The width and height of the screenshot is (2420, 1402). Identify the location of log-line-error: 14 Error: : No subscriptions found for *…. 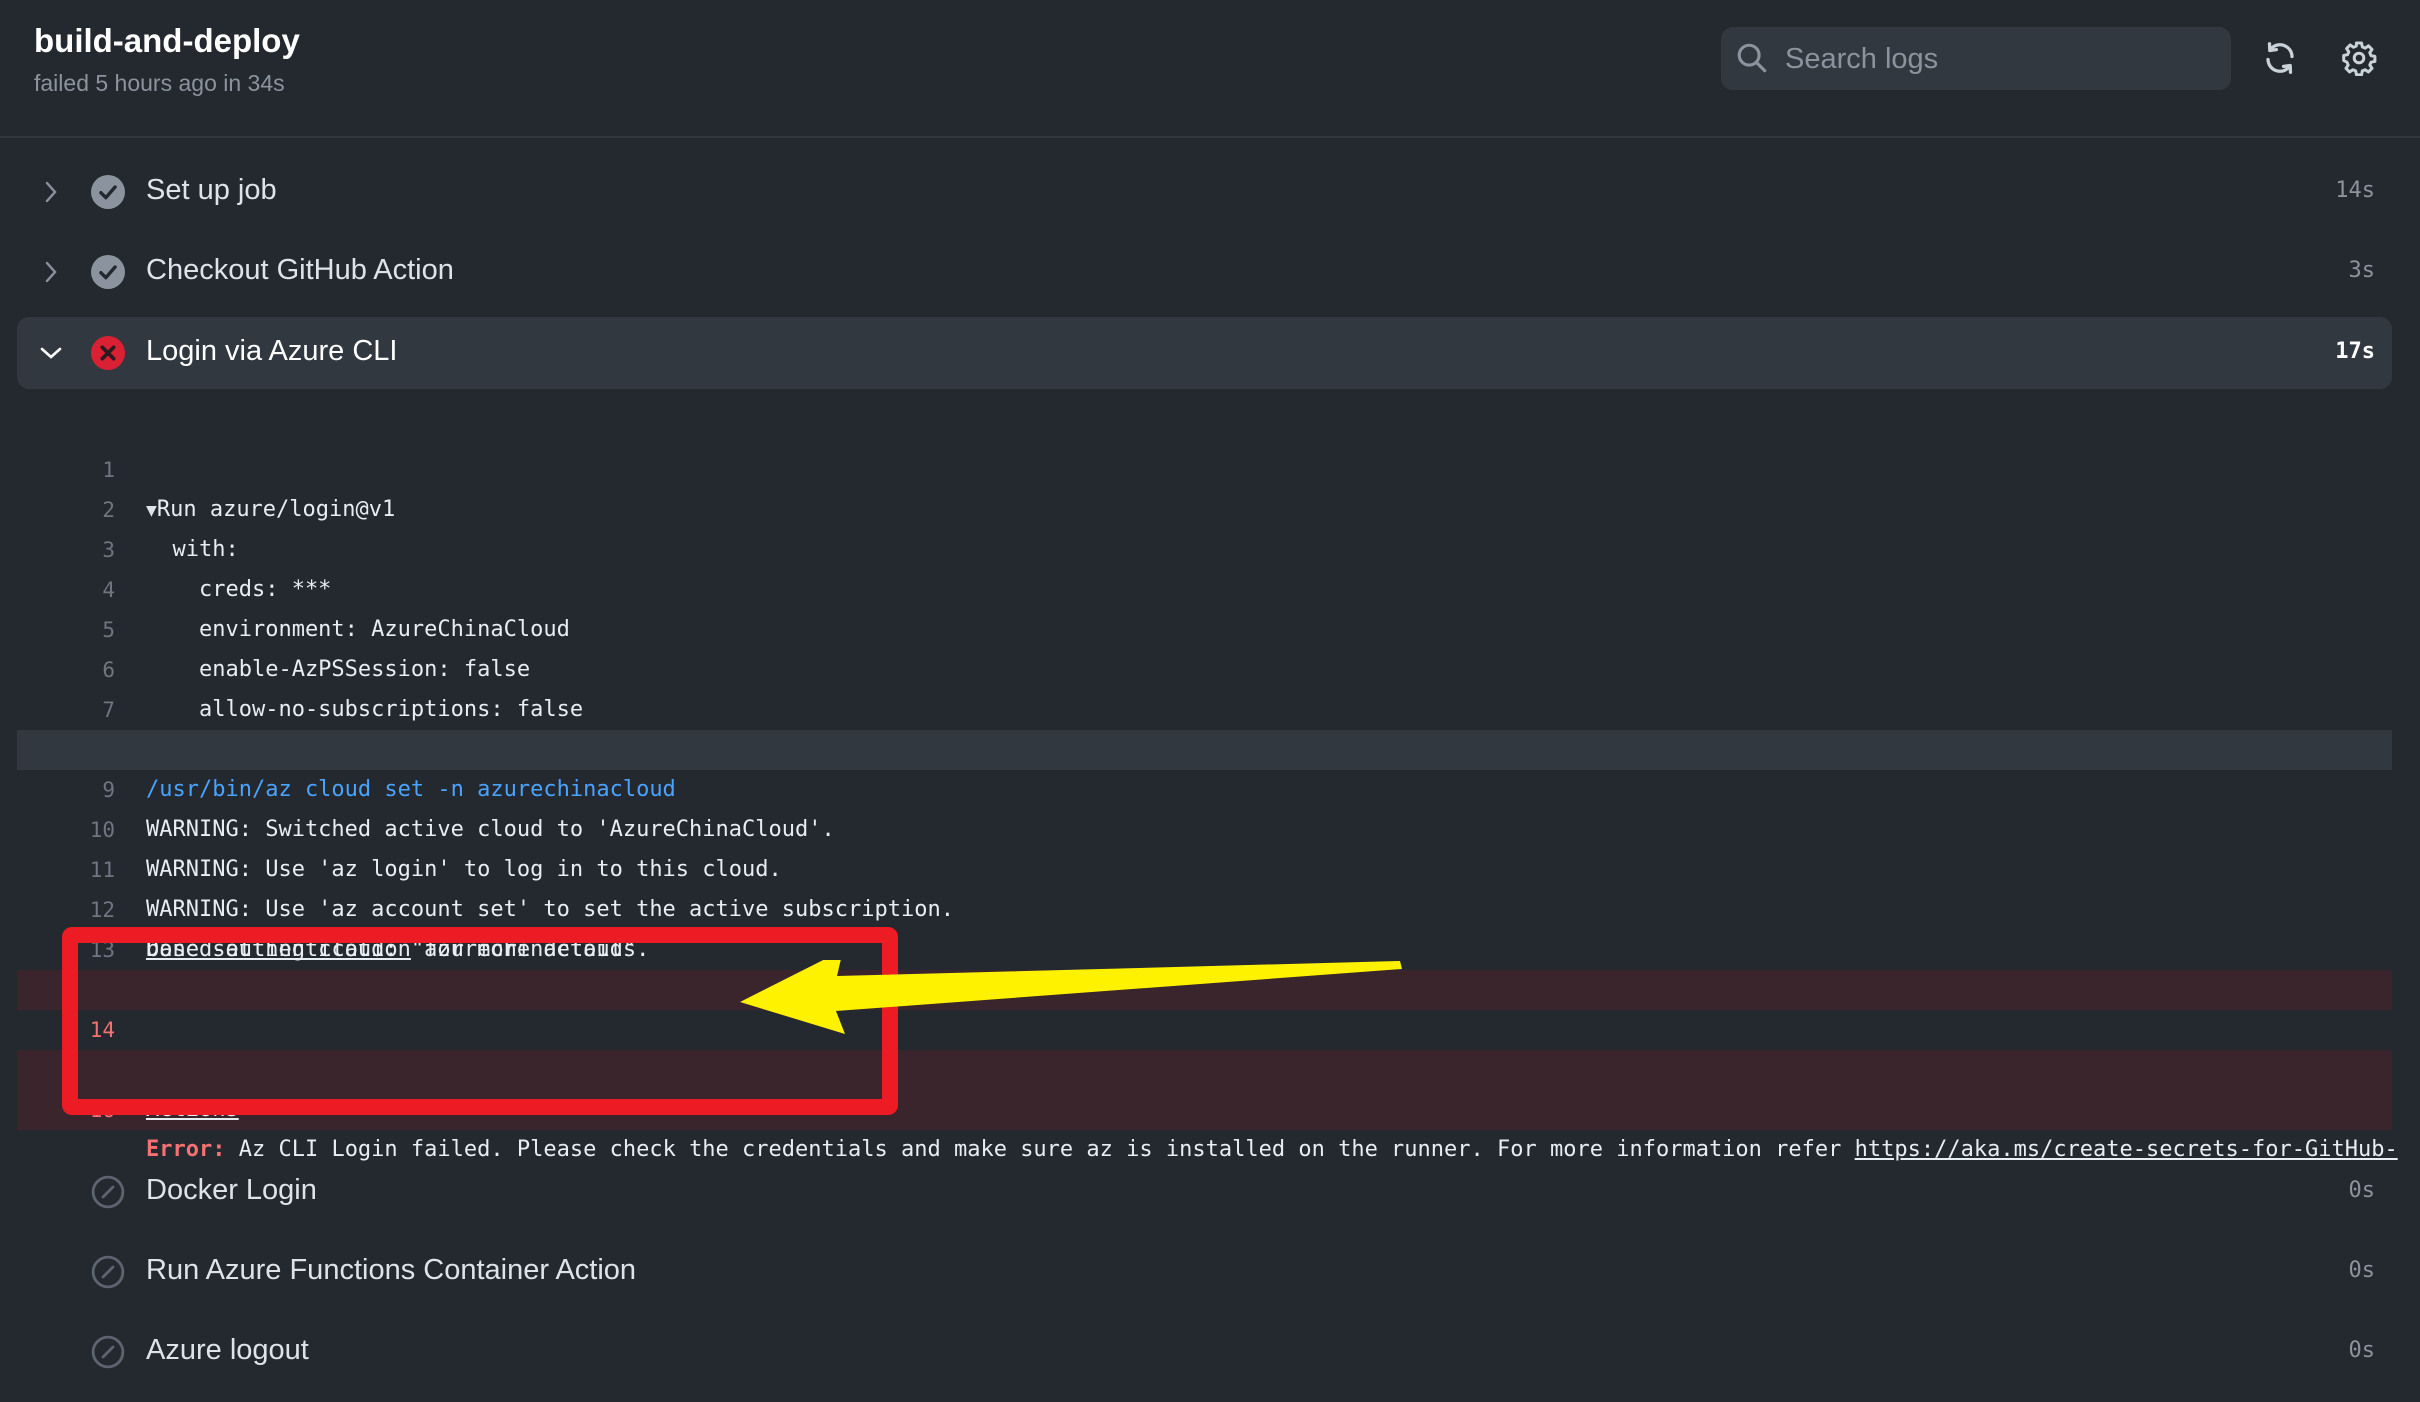
(1204, 1026).